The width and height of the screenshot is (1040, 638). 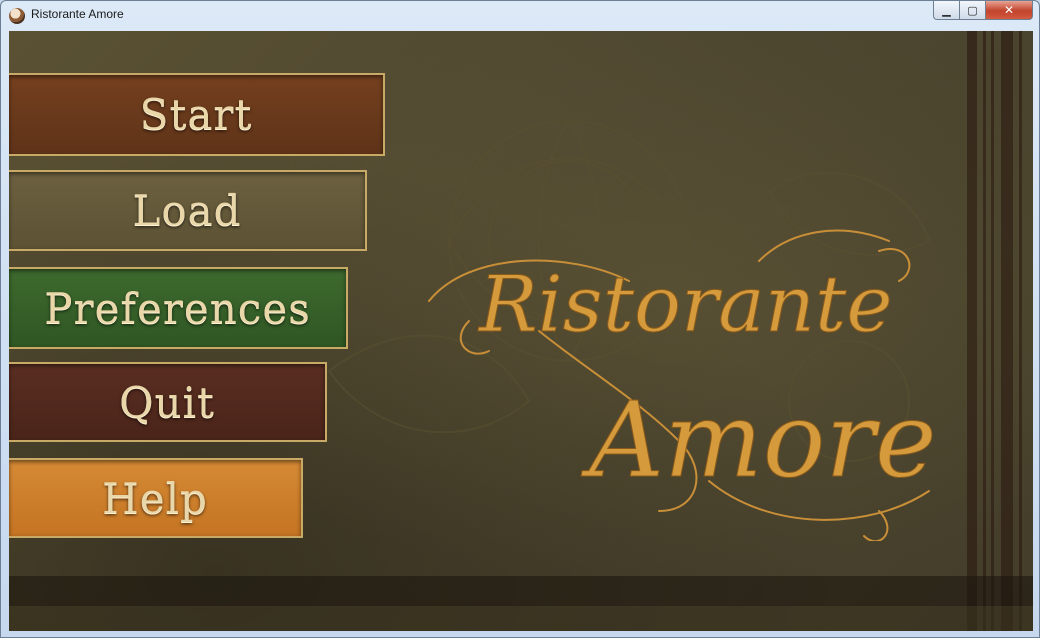 I want to click on bottom-band, so click(x=521, y=591).